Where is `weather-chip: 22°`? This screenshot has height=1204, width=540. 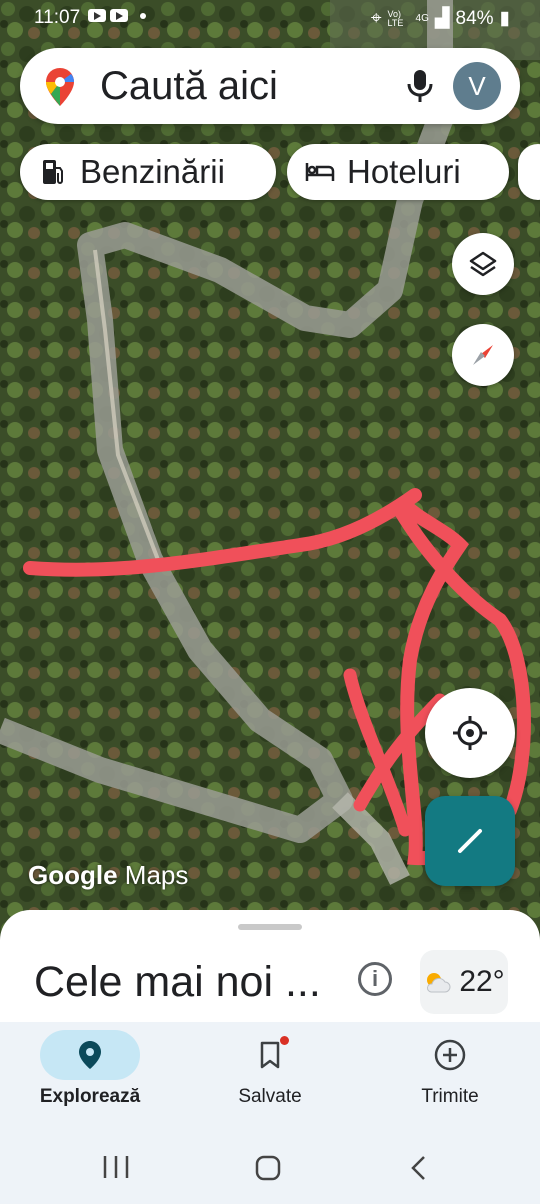
weather-chip: 22° is located at coordinates (464, 982).